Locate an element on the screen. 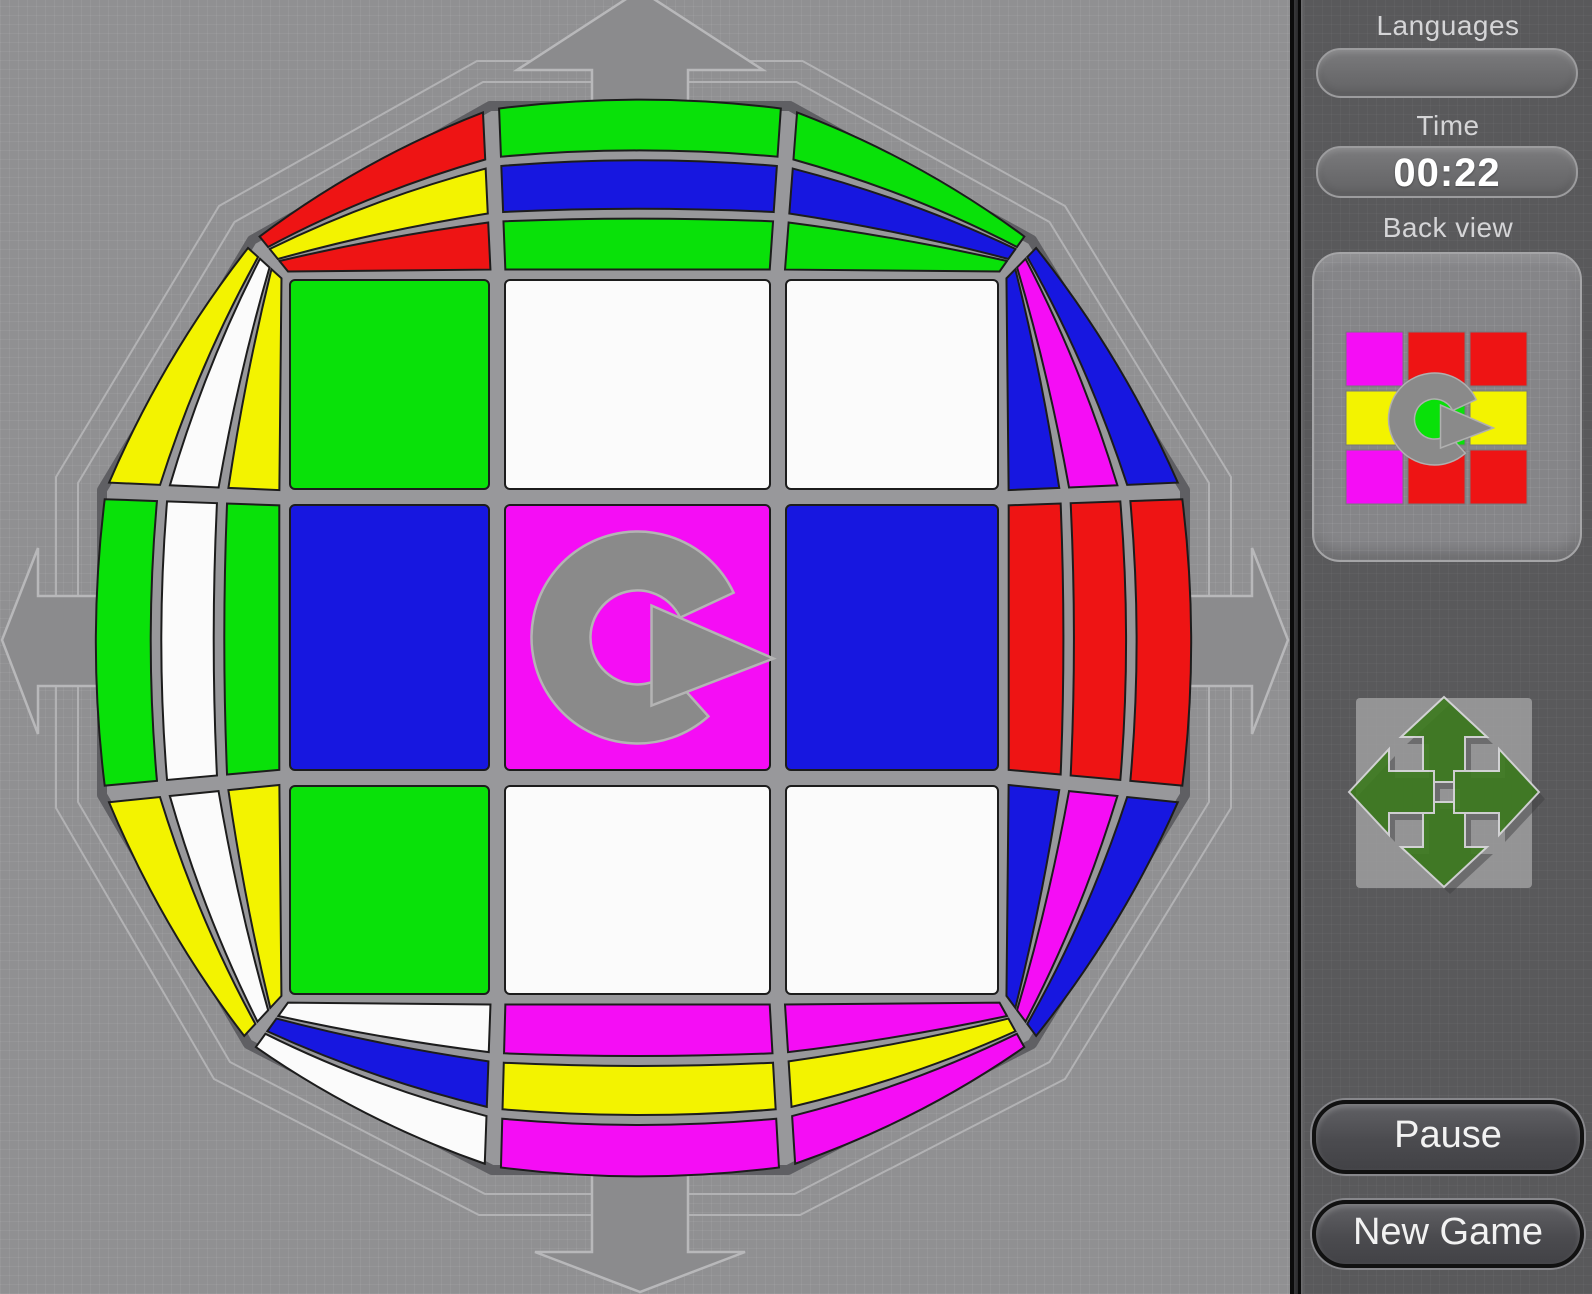 This screenshot has height=1294, width=1592. new-game-button: New Game is located at coordinates (1448, 1234).